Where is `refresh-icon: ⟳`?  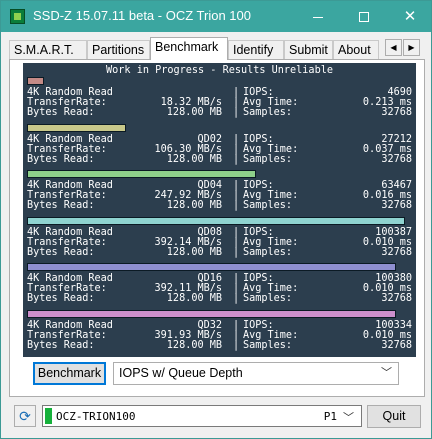 refresh-icon: ⟳ is located at coordinates (25, 416).